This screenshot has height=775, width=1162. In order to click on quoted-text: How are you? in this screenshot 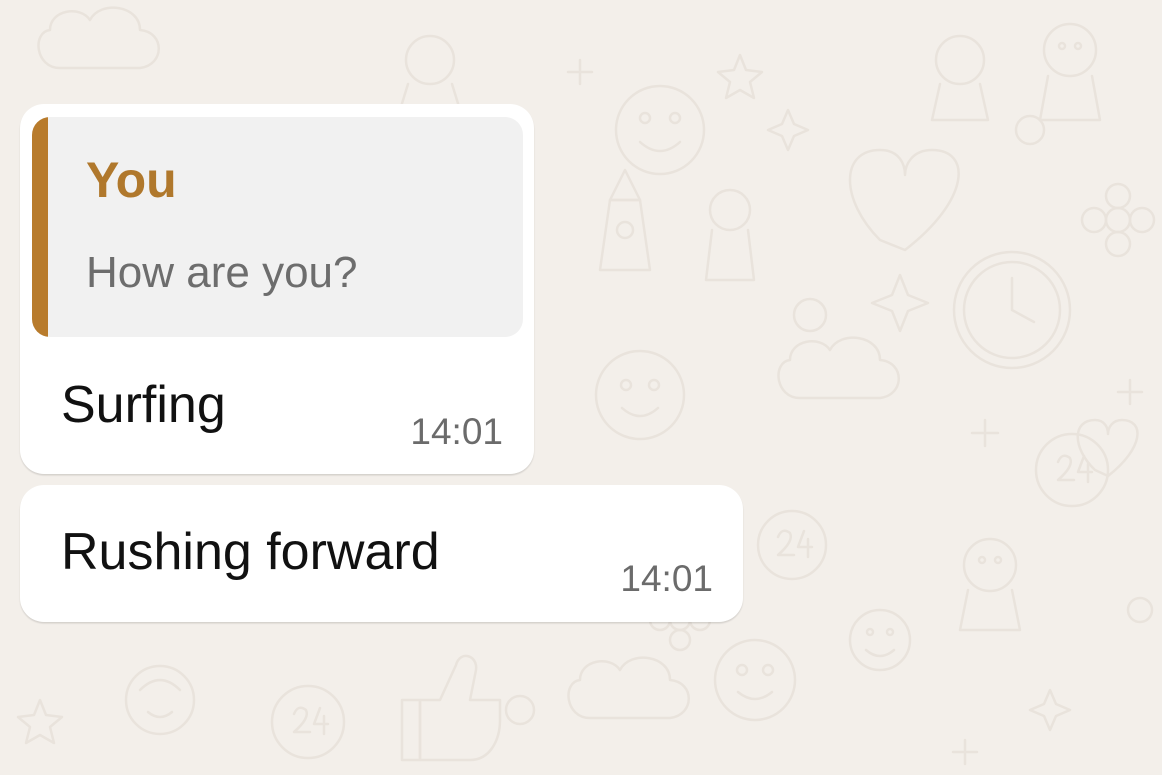, I will do `click(222, 272)`.